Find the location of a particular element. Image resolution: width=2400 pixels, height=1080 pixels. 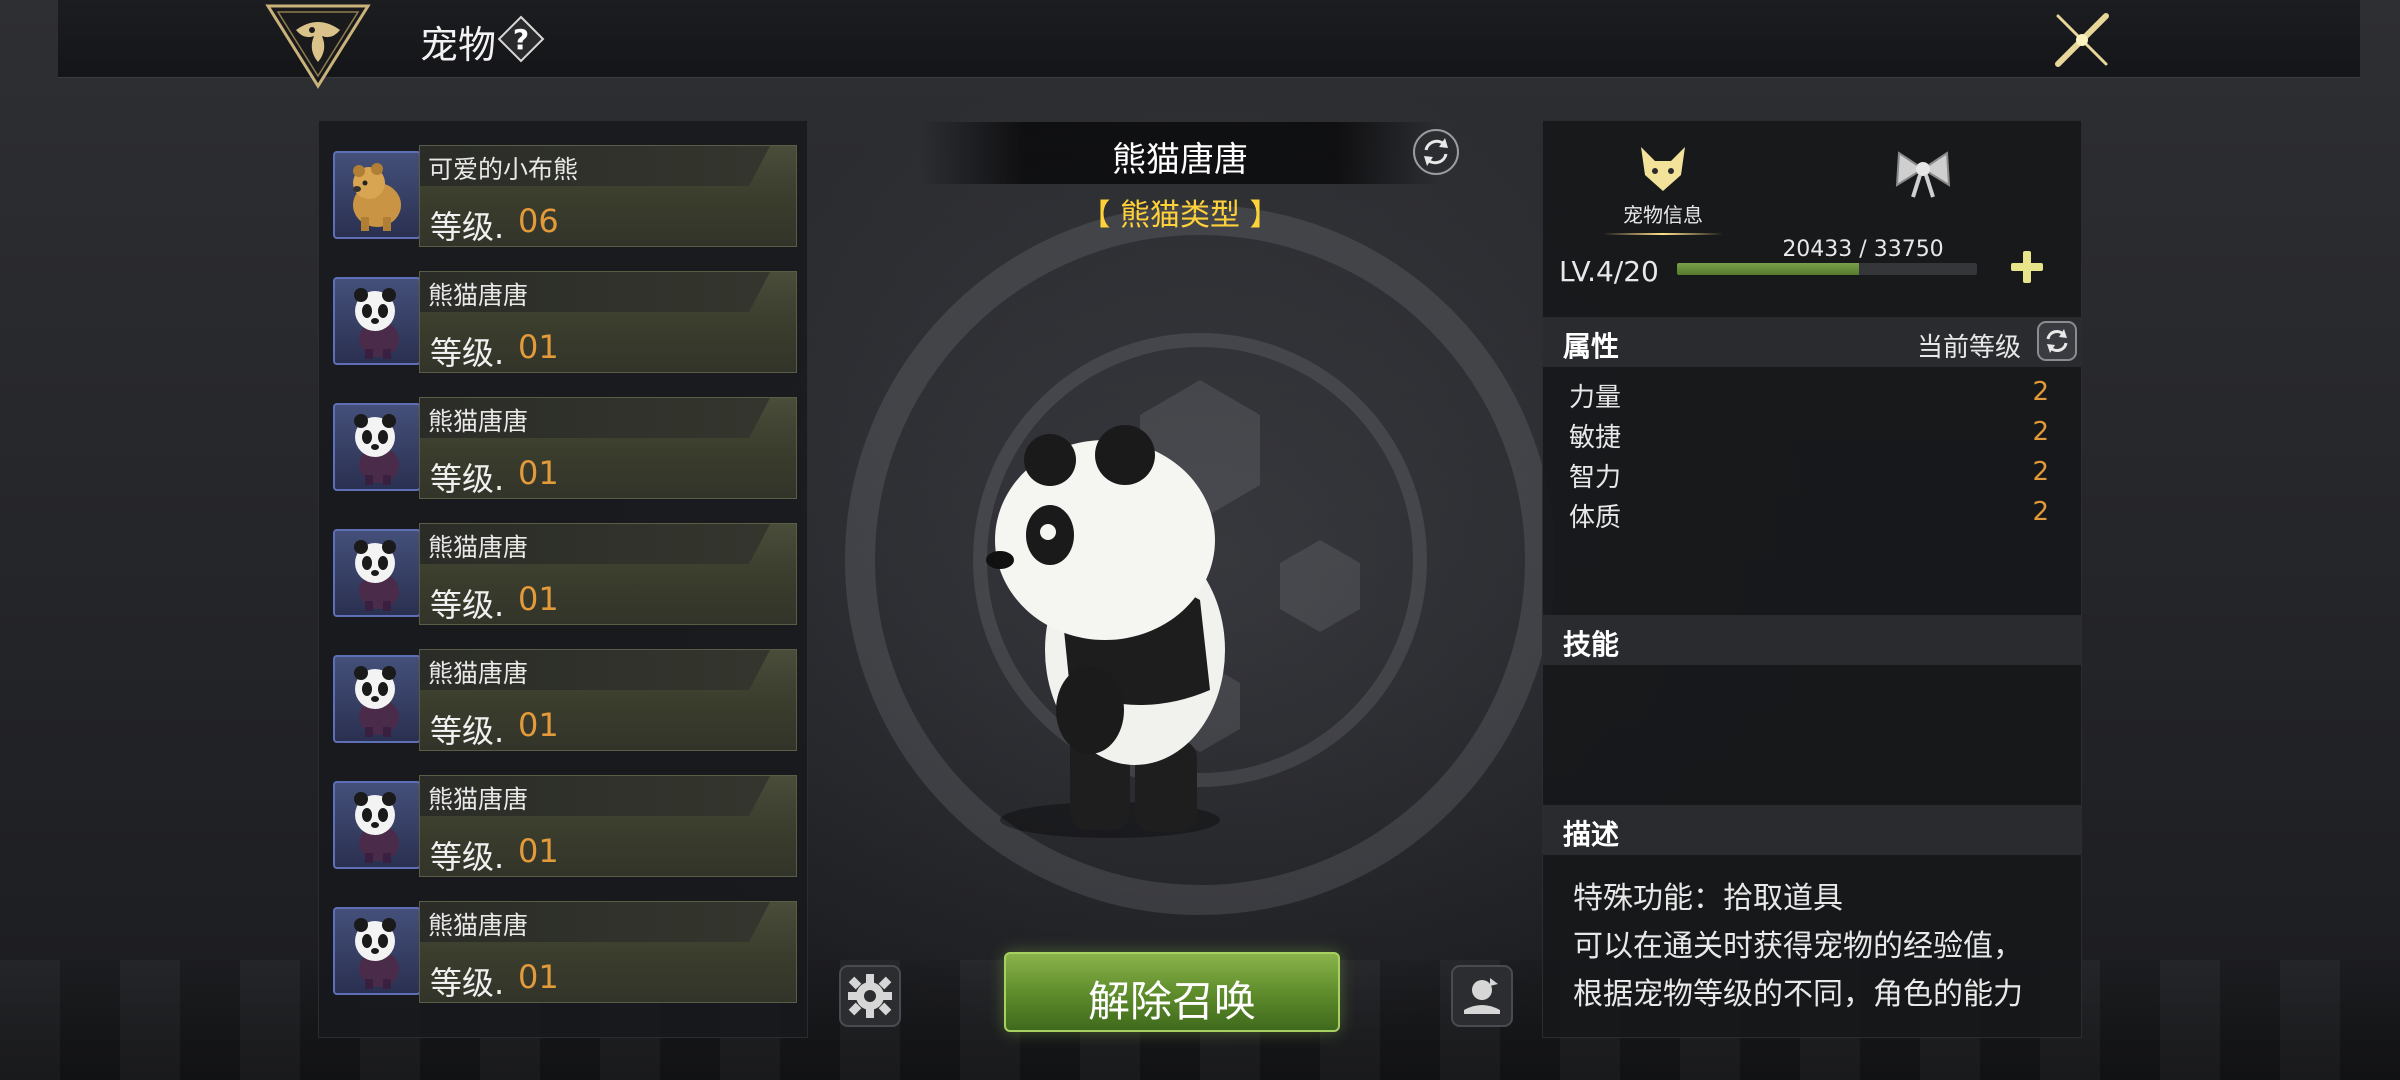

current-level-toggle-icon is located at coordinates (2057, 341).